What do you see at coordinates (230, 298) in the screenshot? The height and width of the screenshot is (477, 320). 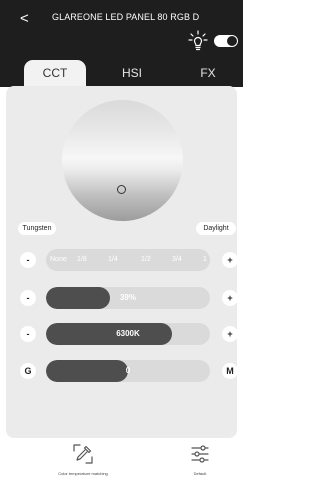 I see `intensity-plus-button: +` at bounding box center [230, 298].